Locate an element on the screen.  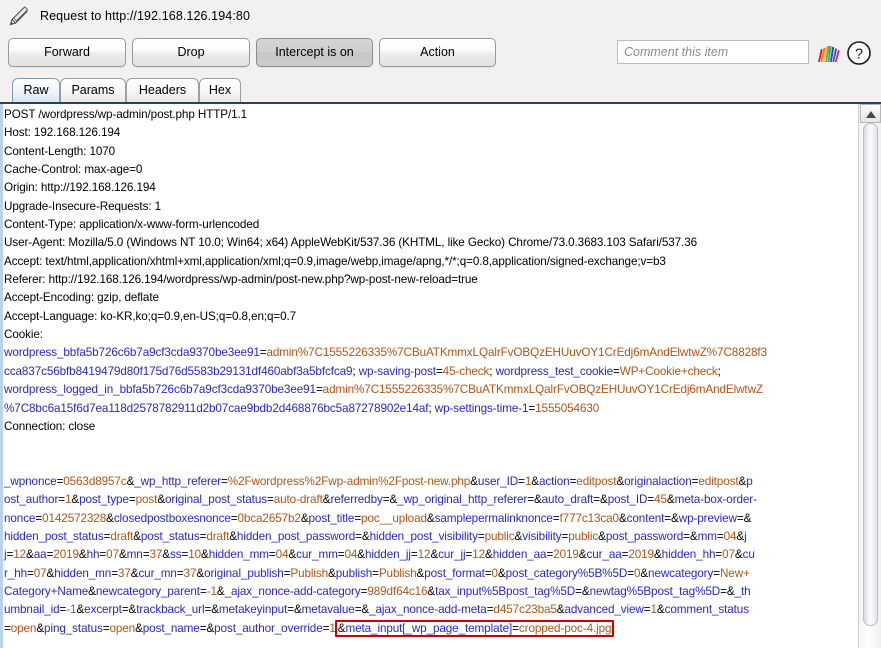
intercept-toggle-button: Intercept is on is located at coordinates (314, 52).